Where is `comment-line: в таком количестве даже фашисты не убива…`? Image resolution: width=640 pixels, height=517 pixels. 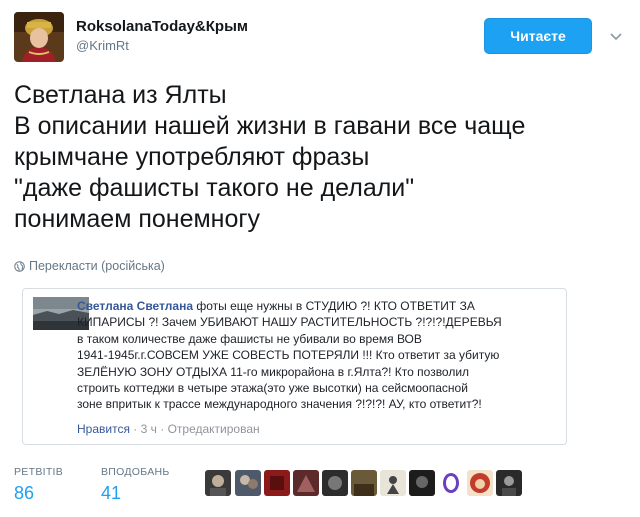 comment-line: в таком количестве даже фашисты не убива… is located at coordinates (249, 338).